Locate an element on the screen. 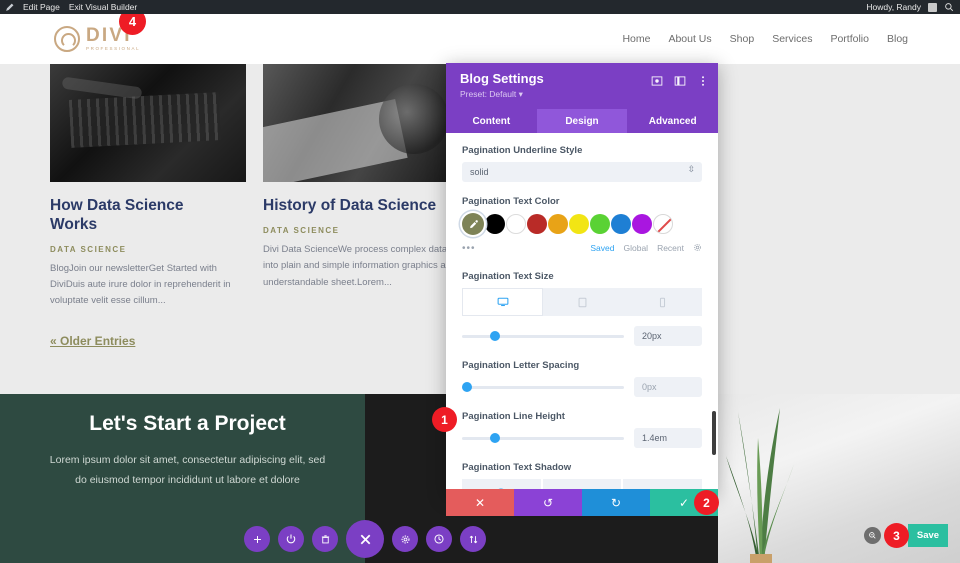 The image size is (960, 563). history-button is located at coordinates (439, 539).